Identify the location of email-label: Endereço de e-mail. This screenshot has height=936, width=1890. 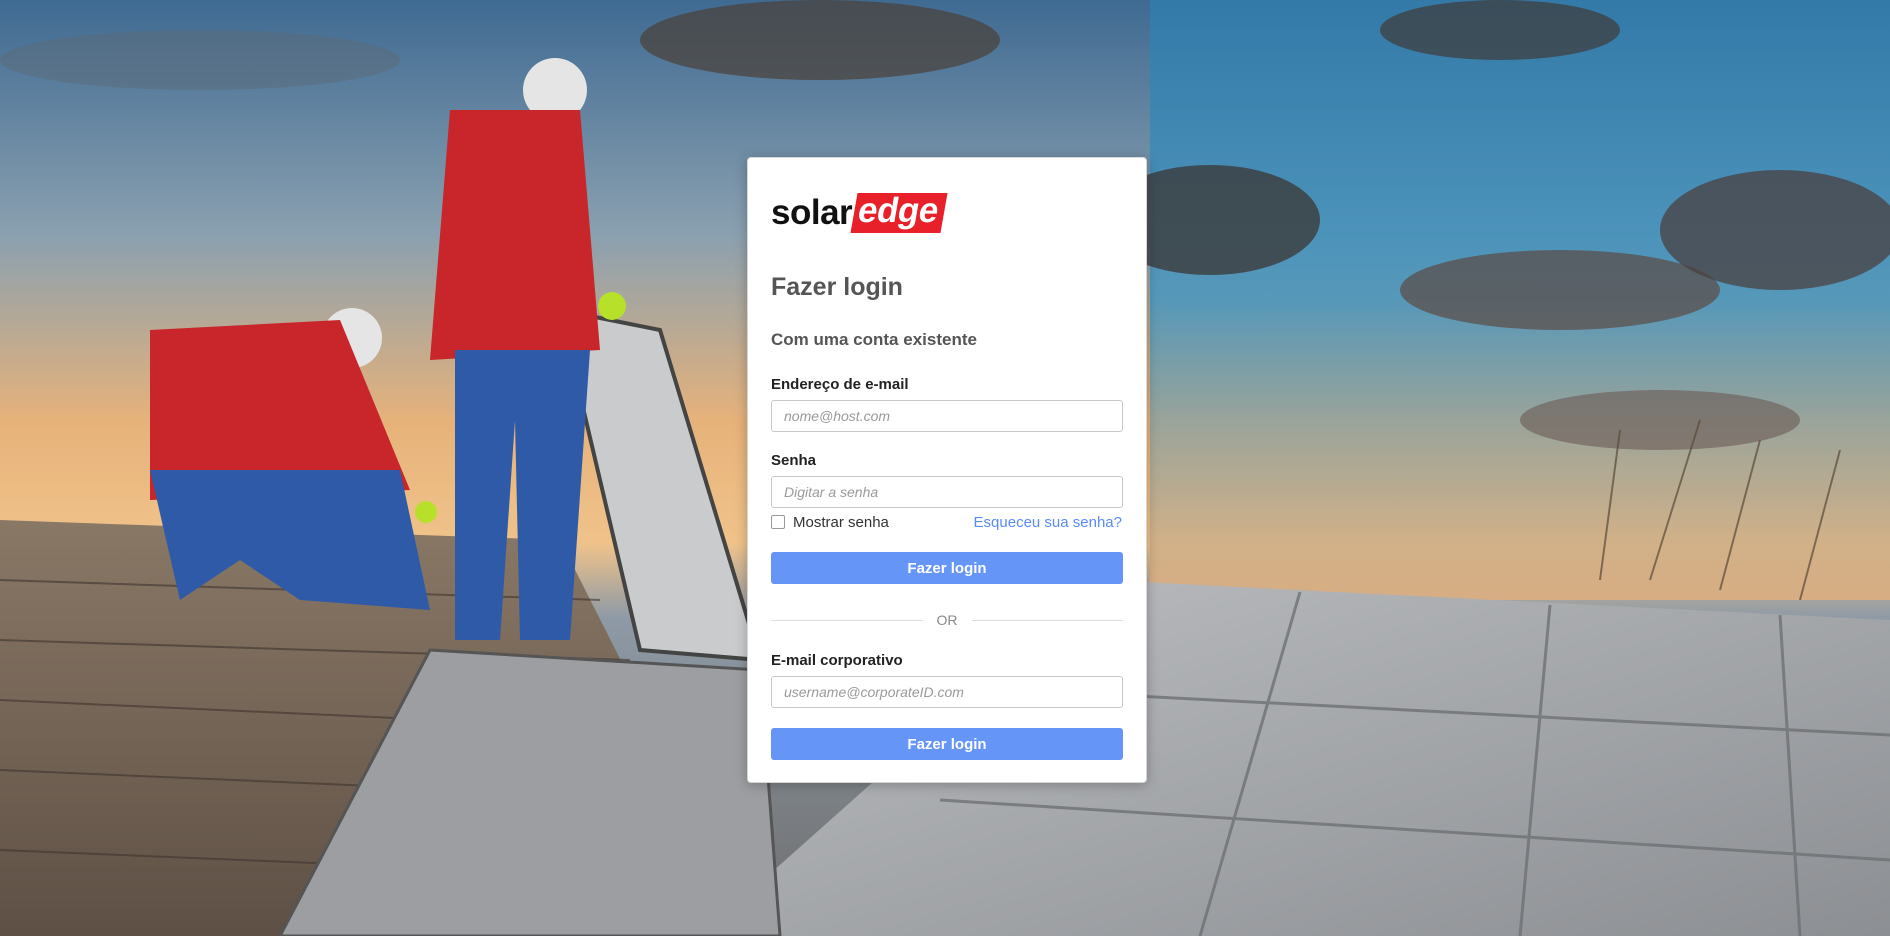
(840, 384).